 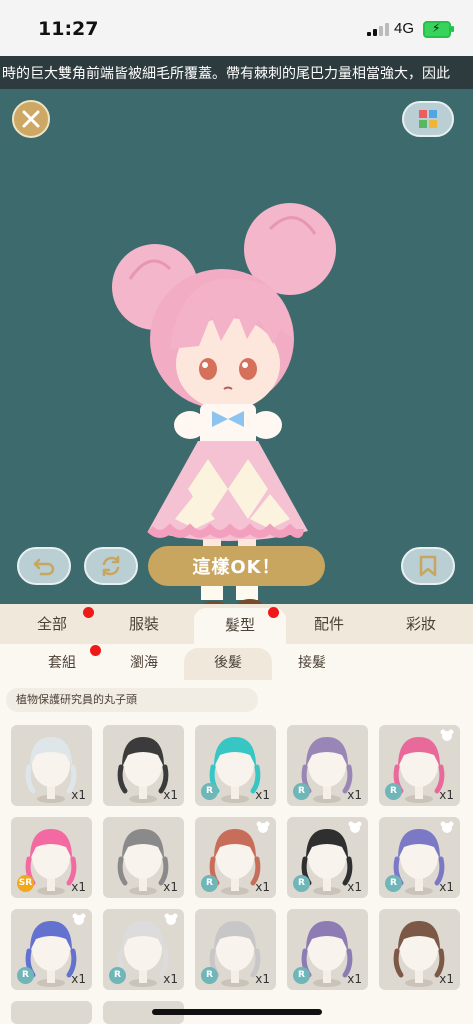 I want to click on subtab-hair-extensions: 接髮, so click(x=312, y=664).